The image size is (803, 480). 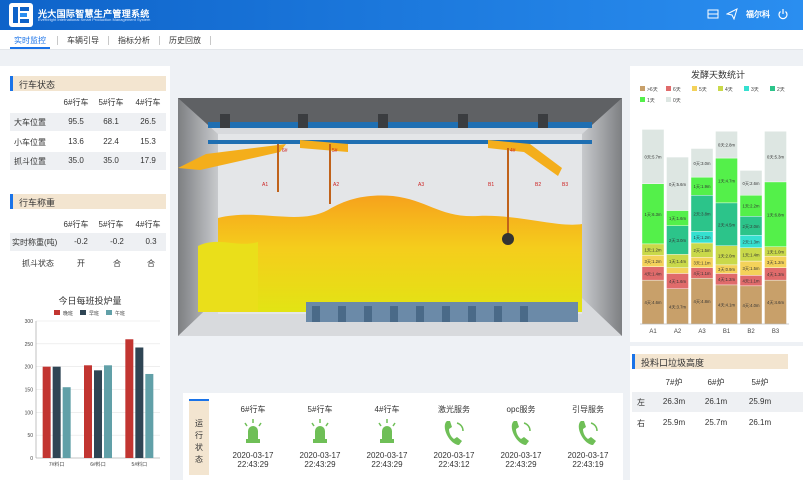 What do you see at coordinates (641, 402) in the screenshot?
I see `row-label: 左` at bounding box center [641, 402].